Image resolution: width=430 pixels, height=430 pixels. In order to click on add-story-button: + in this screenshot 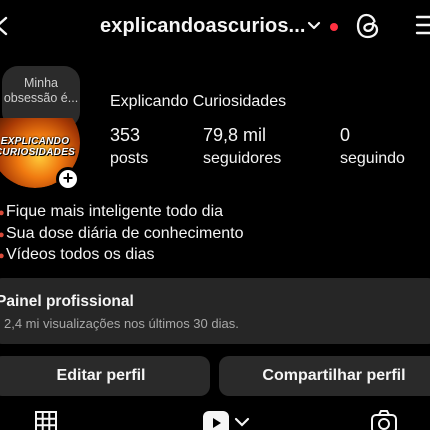, I will do `click(68, 179)`.